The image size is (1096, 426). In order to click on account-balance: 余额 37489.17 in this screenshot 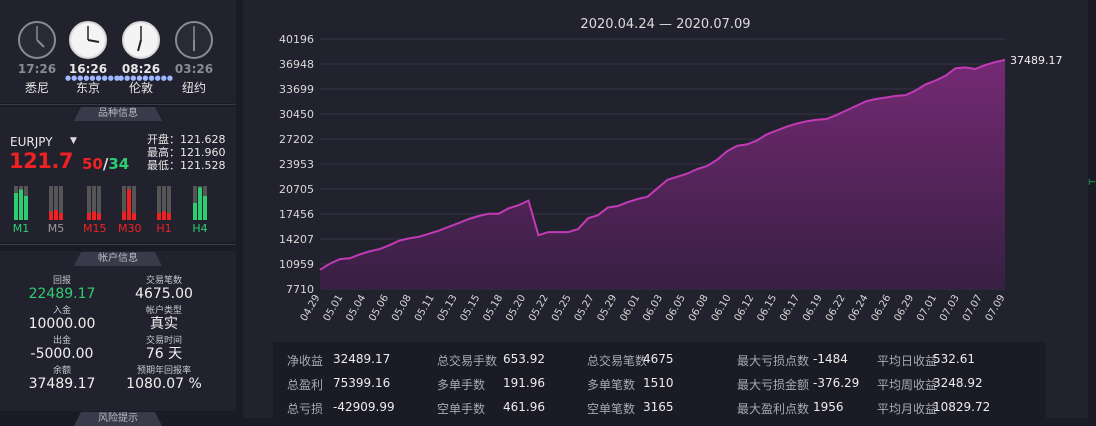, I will do `click(62, 377)`.